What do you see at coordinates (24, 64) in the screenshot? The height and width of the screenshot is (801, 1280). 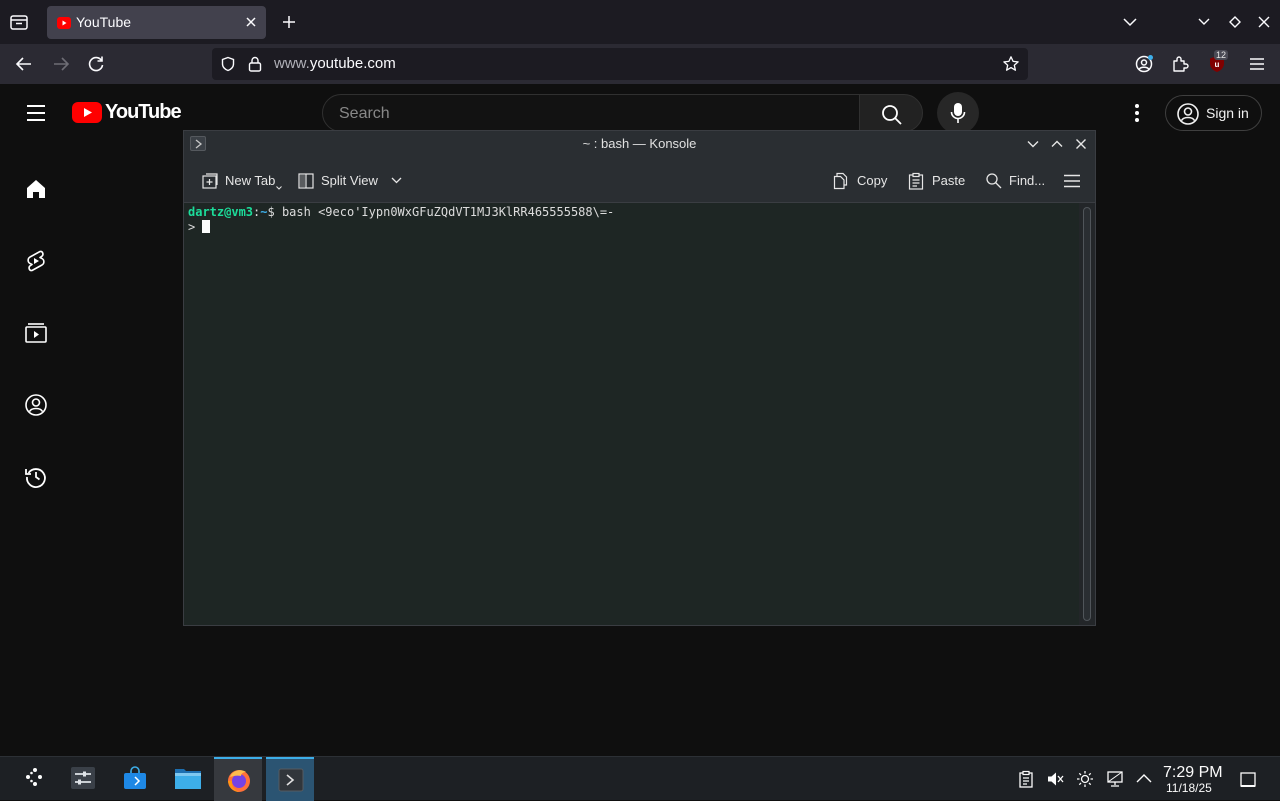 I see `back-arrow-icon` at bounding box center [24, 64].